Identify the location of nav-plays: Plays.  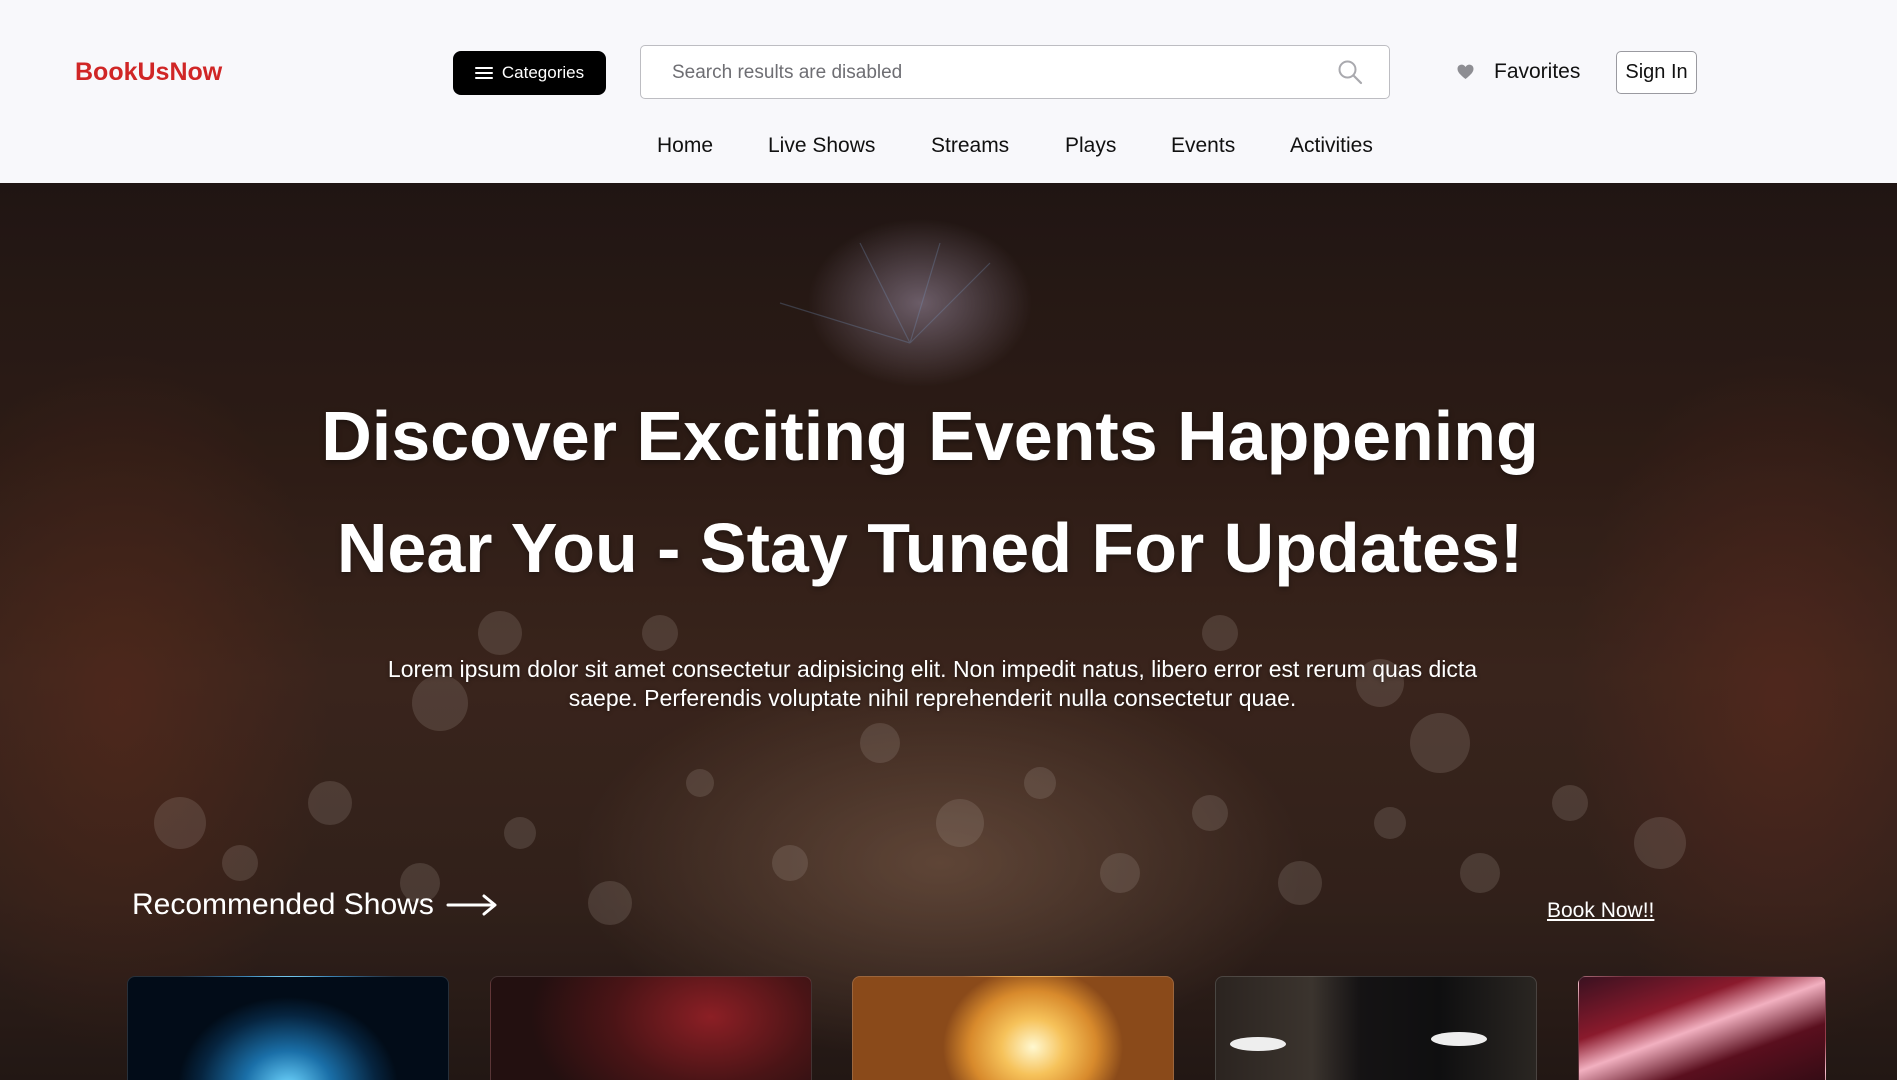
(1090, 146).